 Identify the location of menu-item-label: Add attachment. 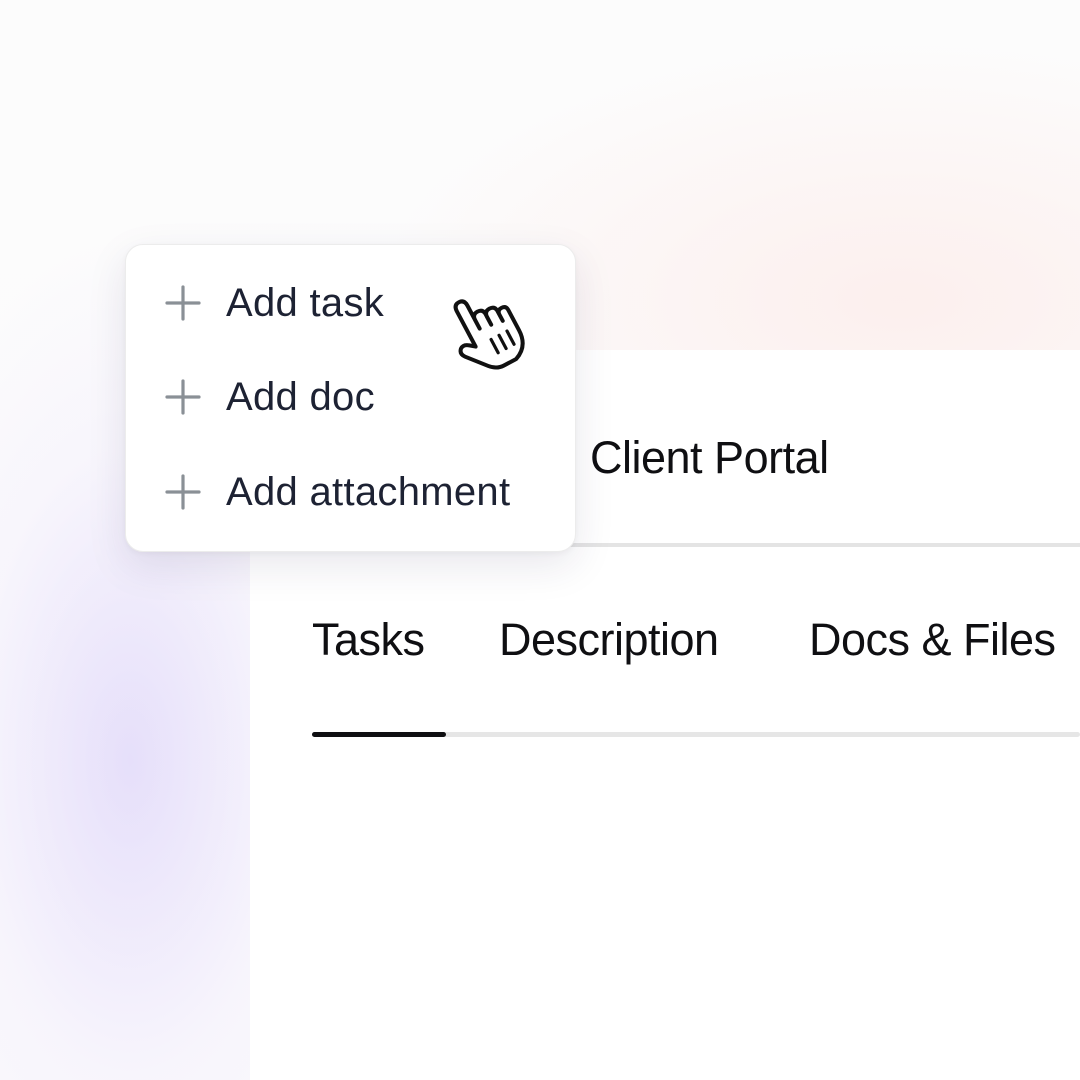
(368, 491).